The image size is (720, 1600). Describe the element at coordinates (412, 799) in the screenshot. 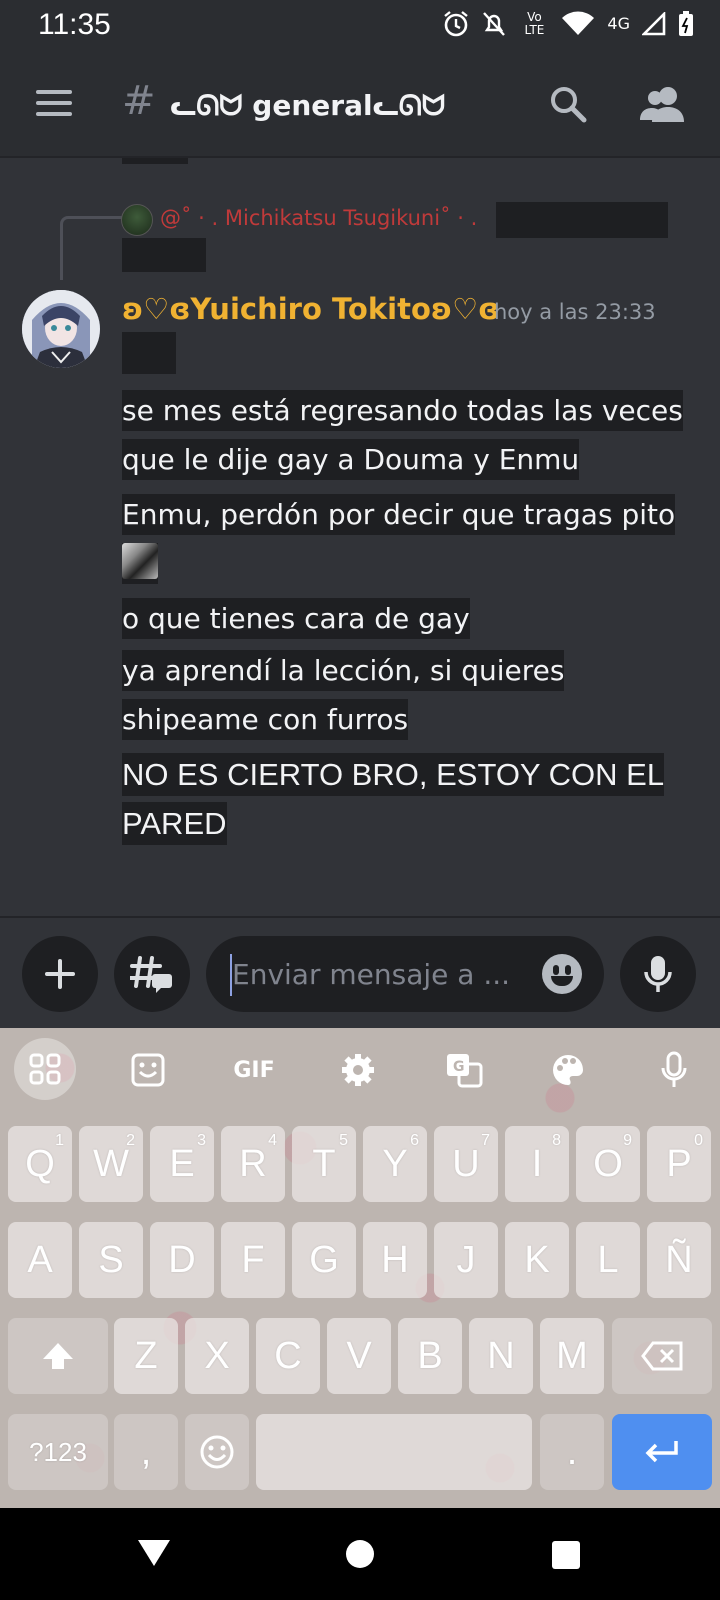

I see `message-line: NO ES CIERTO BRO, ESTOY CON EL PARED` at that location.